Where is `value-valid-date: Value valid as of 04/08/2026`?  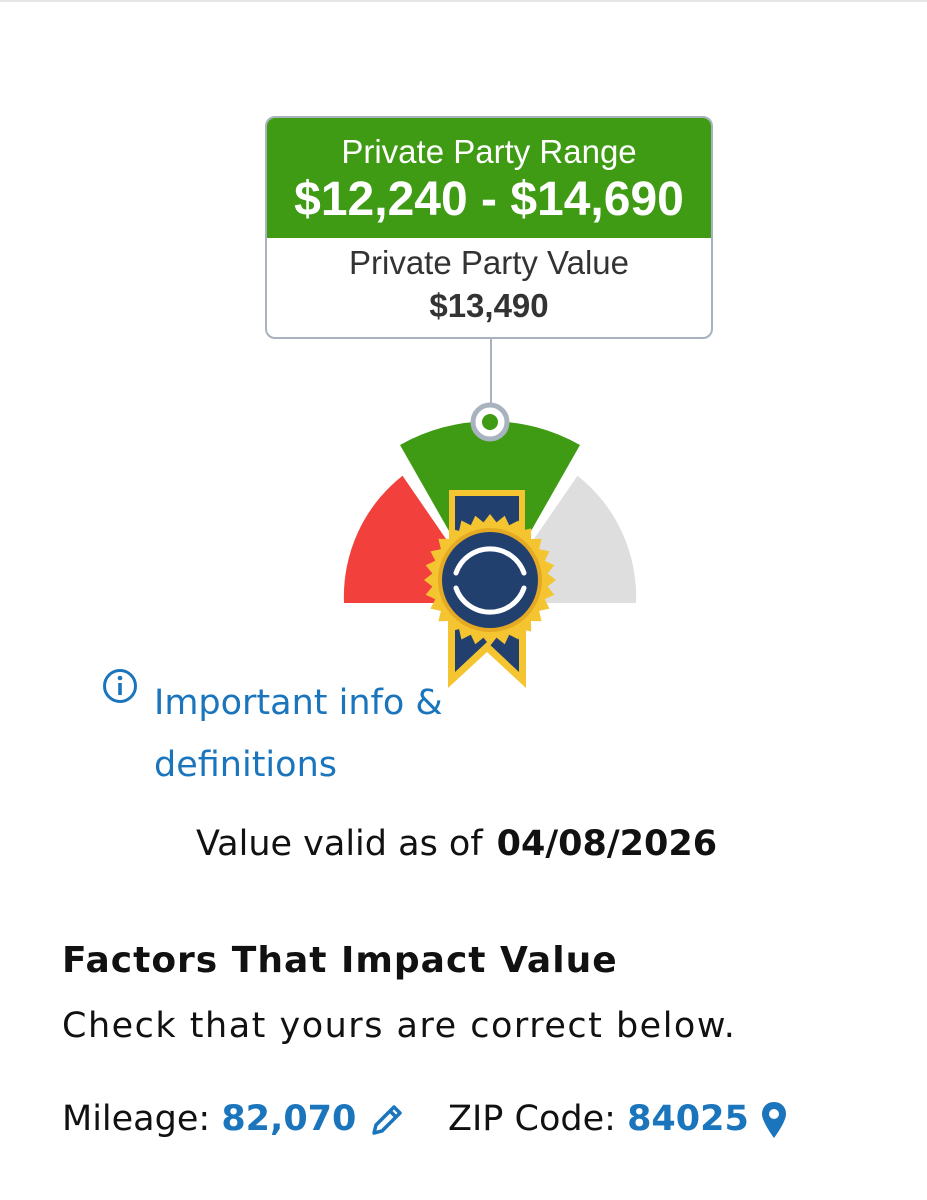 value-valid-date: Value valid as of 04/08/2026 is located at coordinates (456, 844).